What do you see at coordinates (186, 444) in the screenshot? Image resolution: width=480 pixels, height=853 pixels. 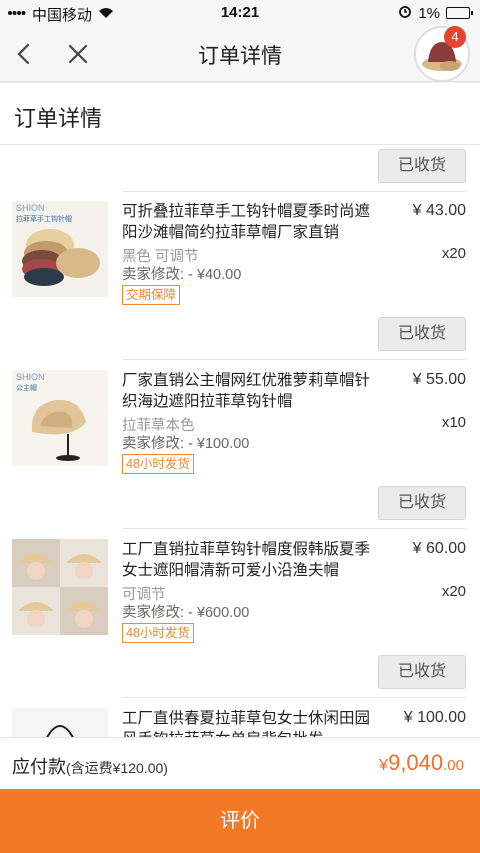 I see `seller-modified-price: 卖家修改: - ¥100.00` at bounding box center [186, 444].